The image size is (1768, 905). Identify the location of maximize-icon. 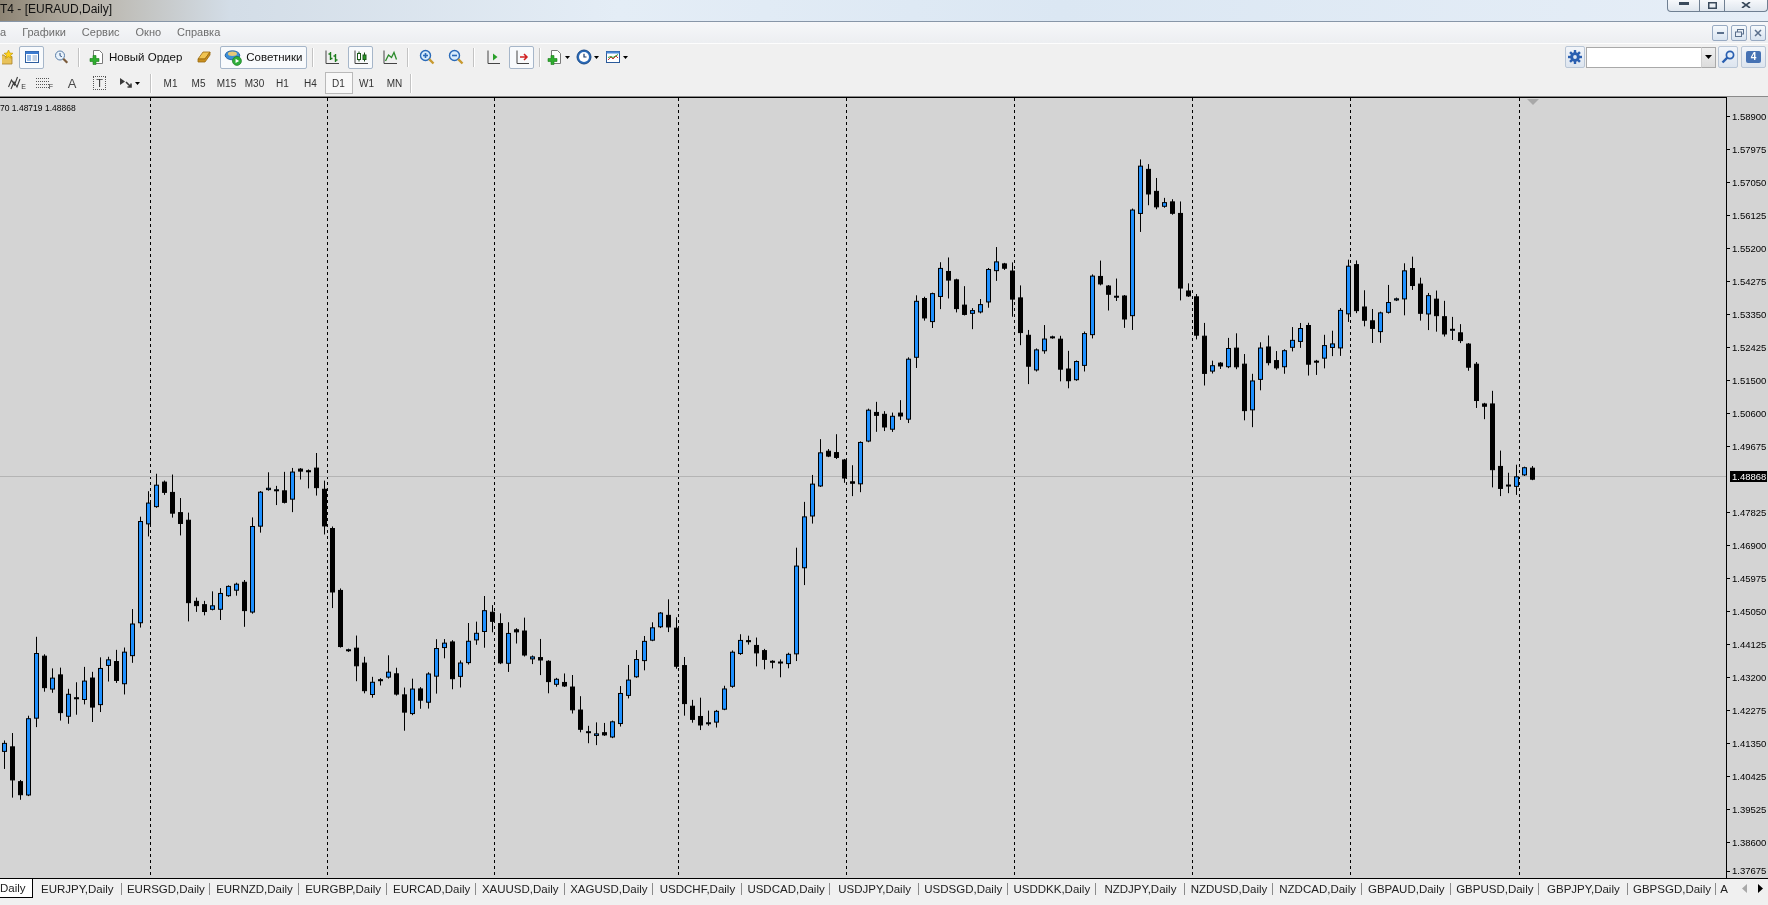
(1712, 5).